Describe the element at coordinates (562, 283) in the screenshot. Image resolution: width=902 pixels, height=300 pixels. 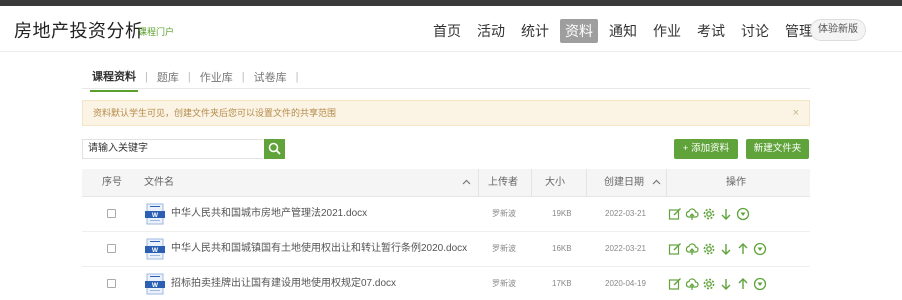
I see `file-size: 17KB` at that location.